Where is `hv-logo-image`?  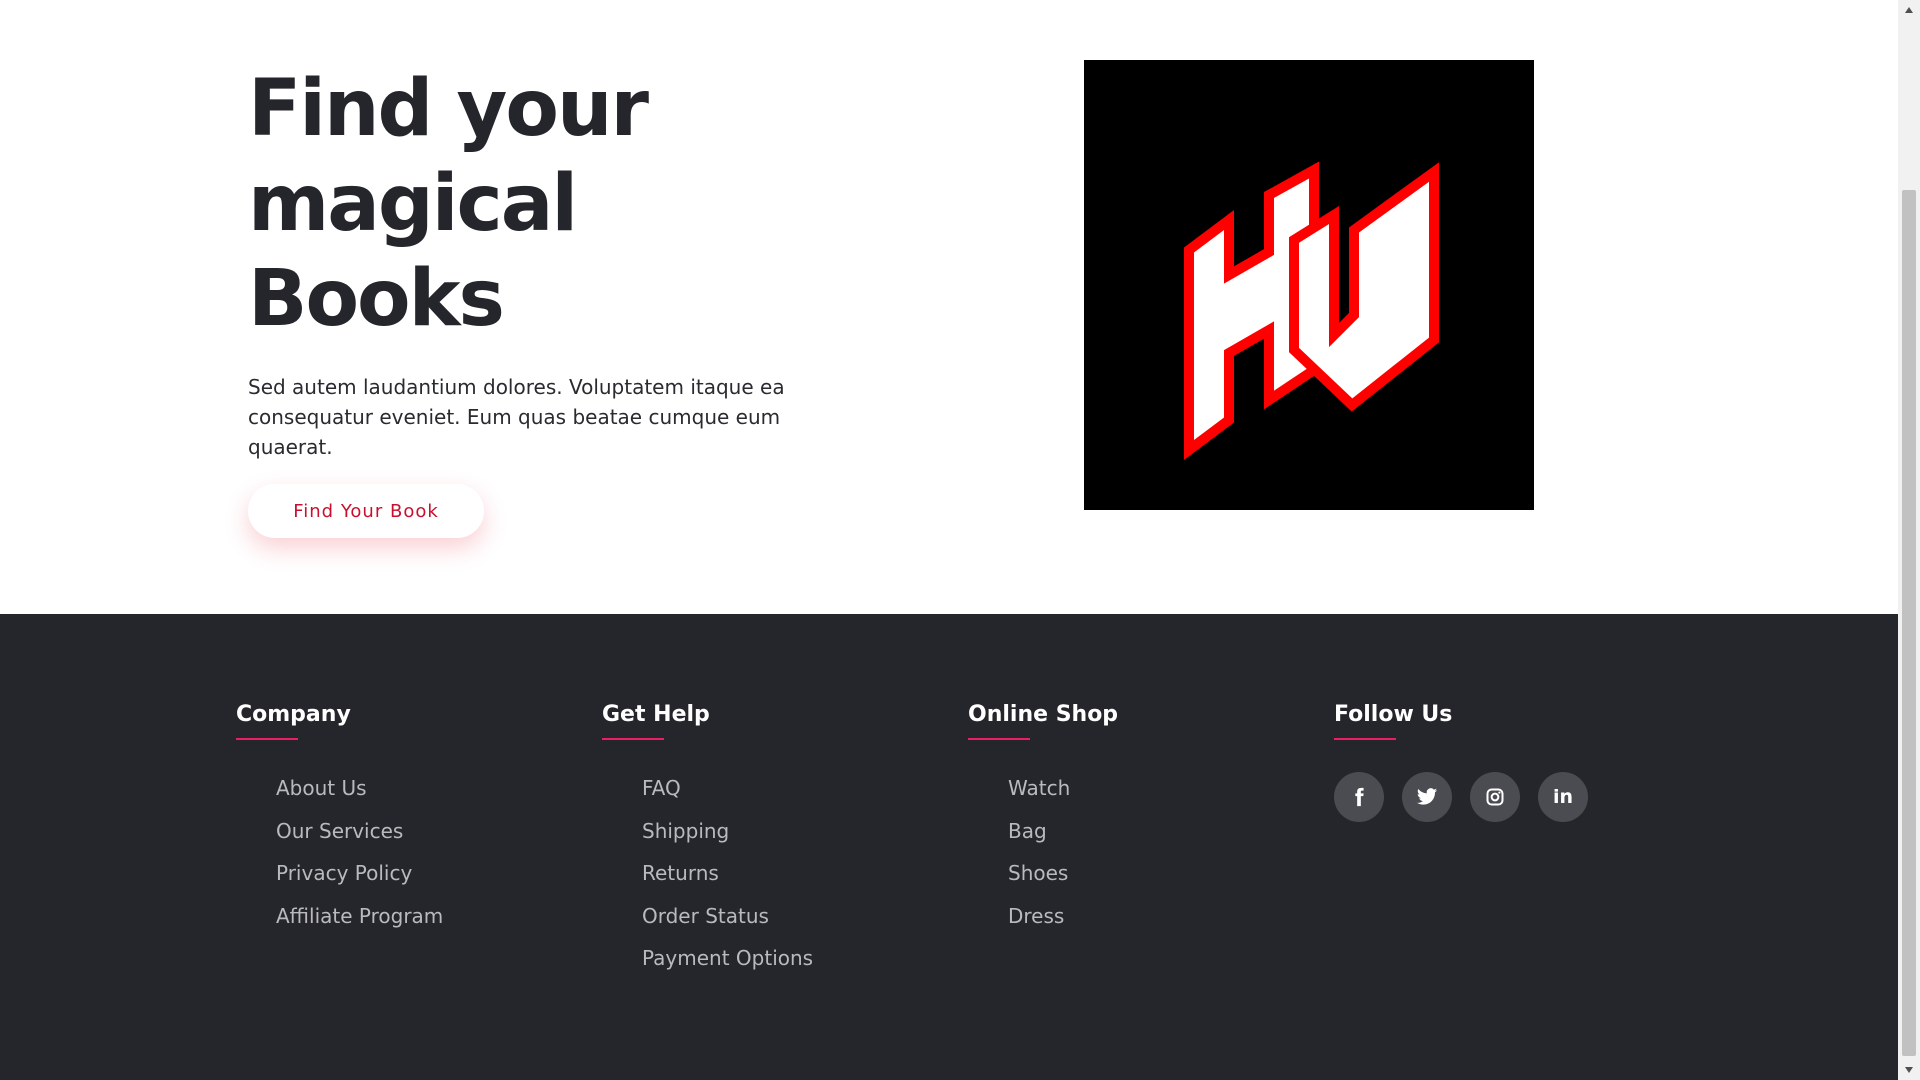
hv-logo-image is located at coordinates (1309, 285).